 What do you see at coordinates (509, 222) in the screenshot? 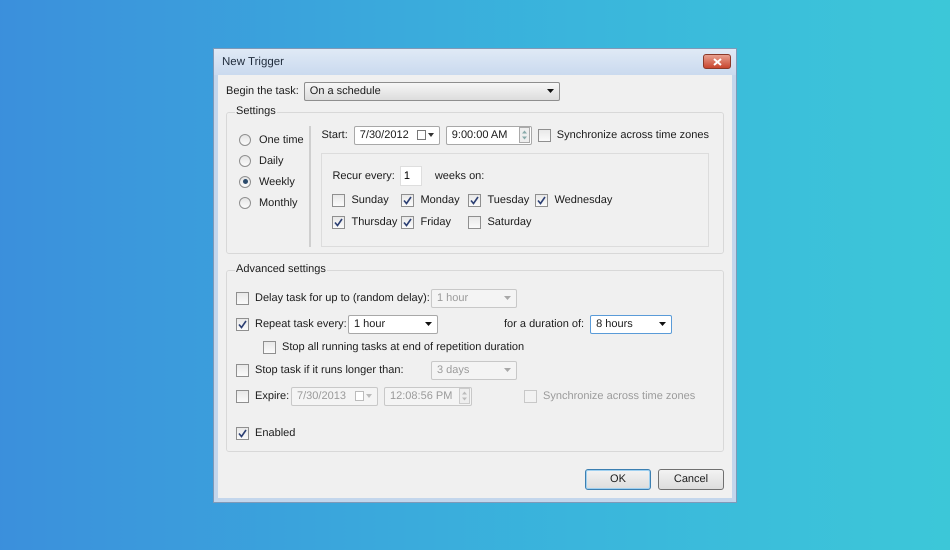
I see `checkbox-label: Saturday` at bounding box center [509, 222].